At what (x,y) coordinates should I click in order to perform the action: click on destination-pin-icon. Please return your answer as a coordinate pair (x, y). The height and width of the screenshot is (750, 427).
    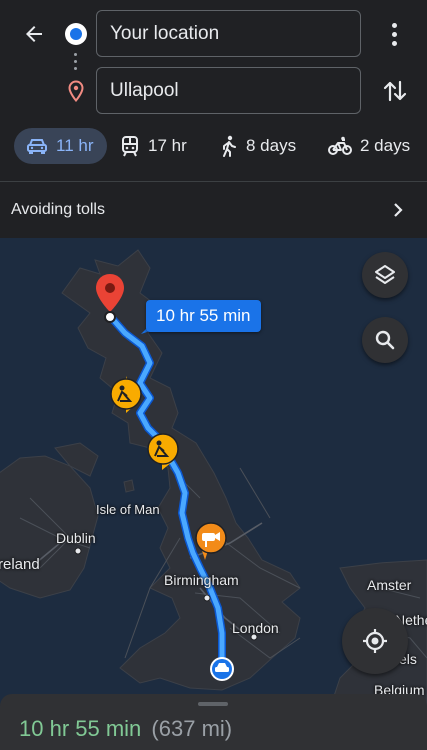
    Looking at the image, I should click on (76, 91).